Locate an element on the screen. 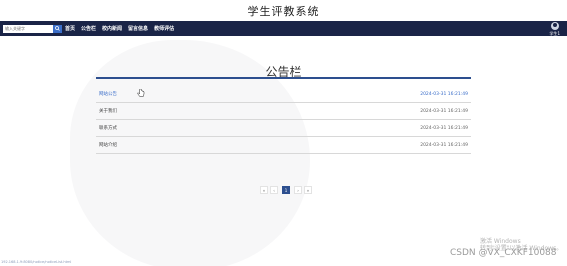 The image size is (567, 266). notice-title: 关于我们 is located at coordinates (108, 111).